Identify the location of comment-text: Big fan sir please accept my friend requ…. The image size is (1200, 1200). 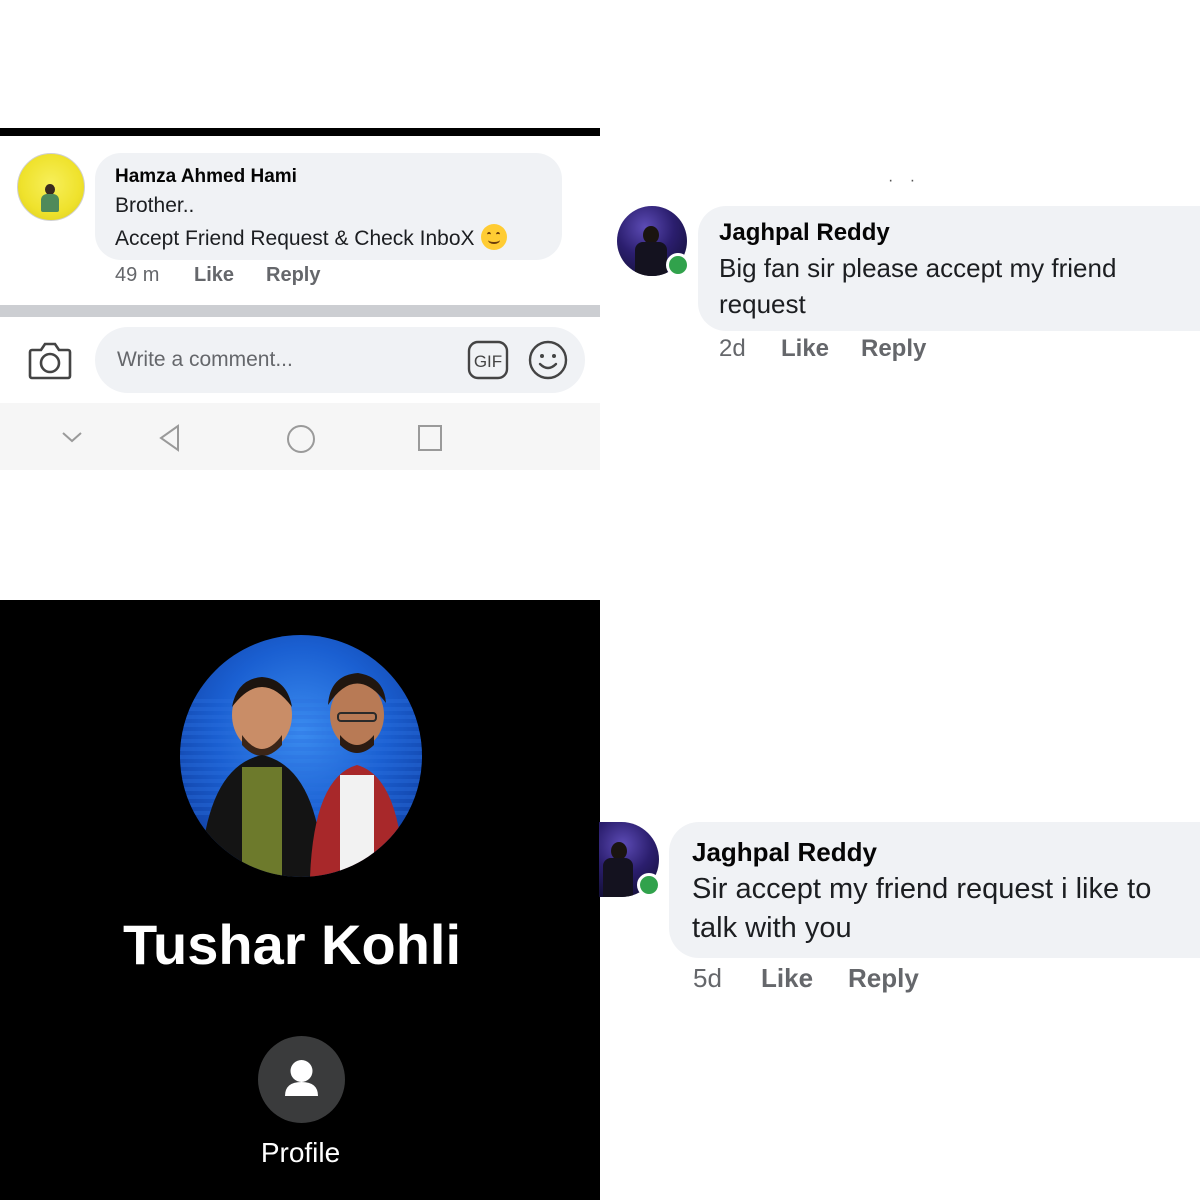
(918, 286).